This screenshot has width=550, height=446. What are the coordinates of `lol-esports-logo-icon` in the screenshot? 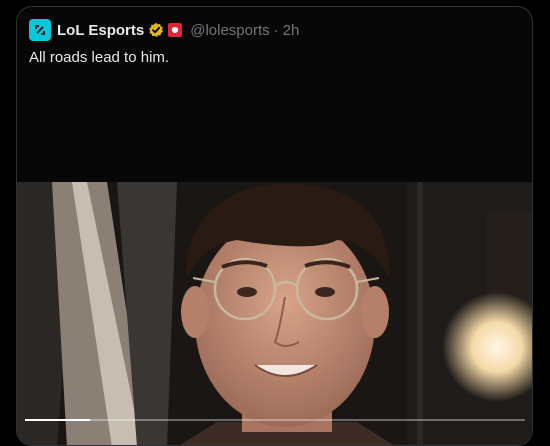 It's located at (40, 30).